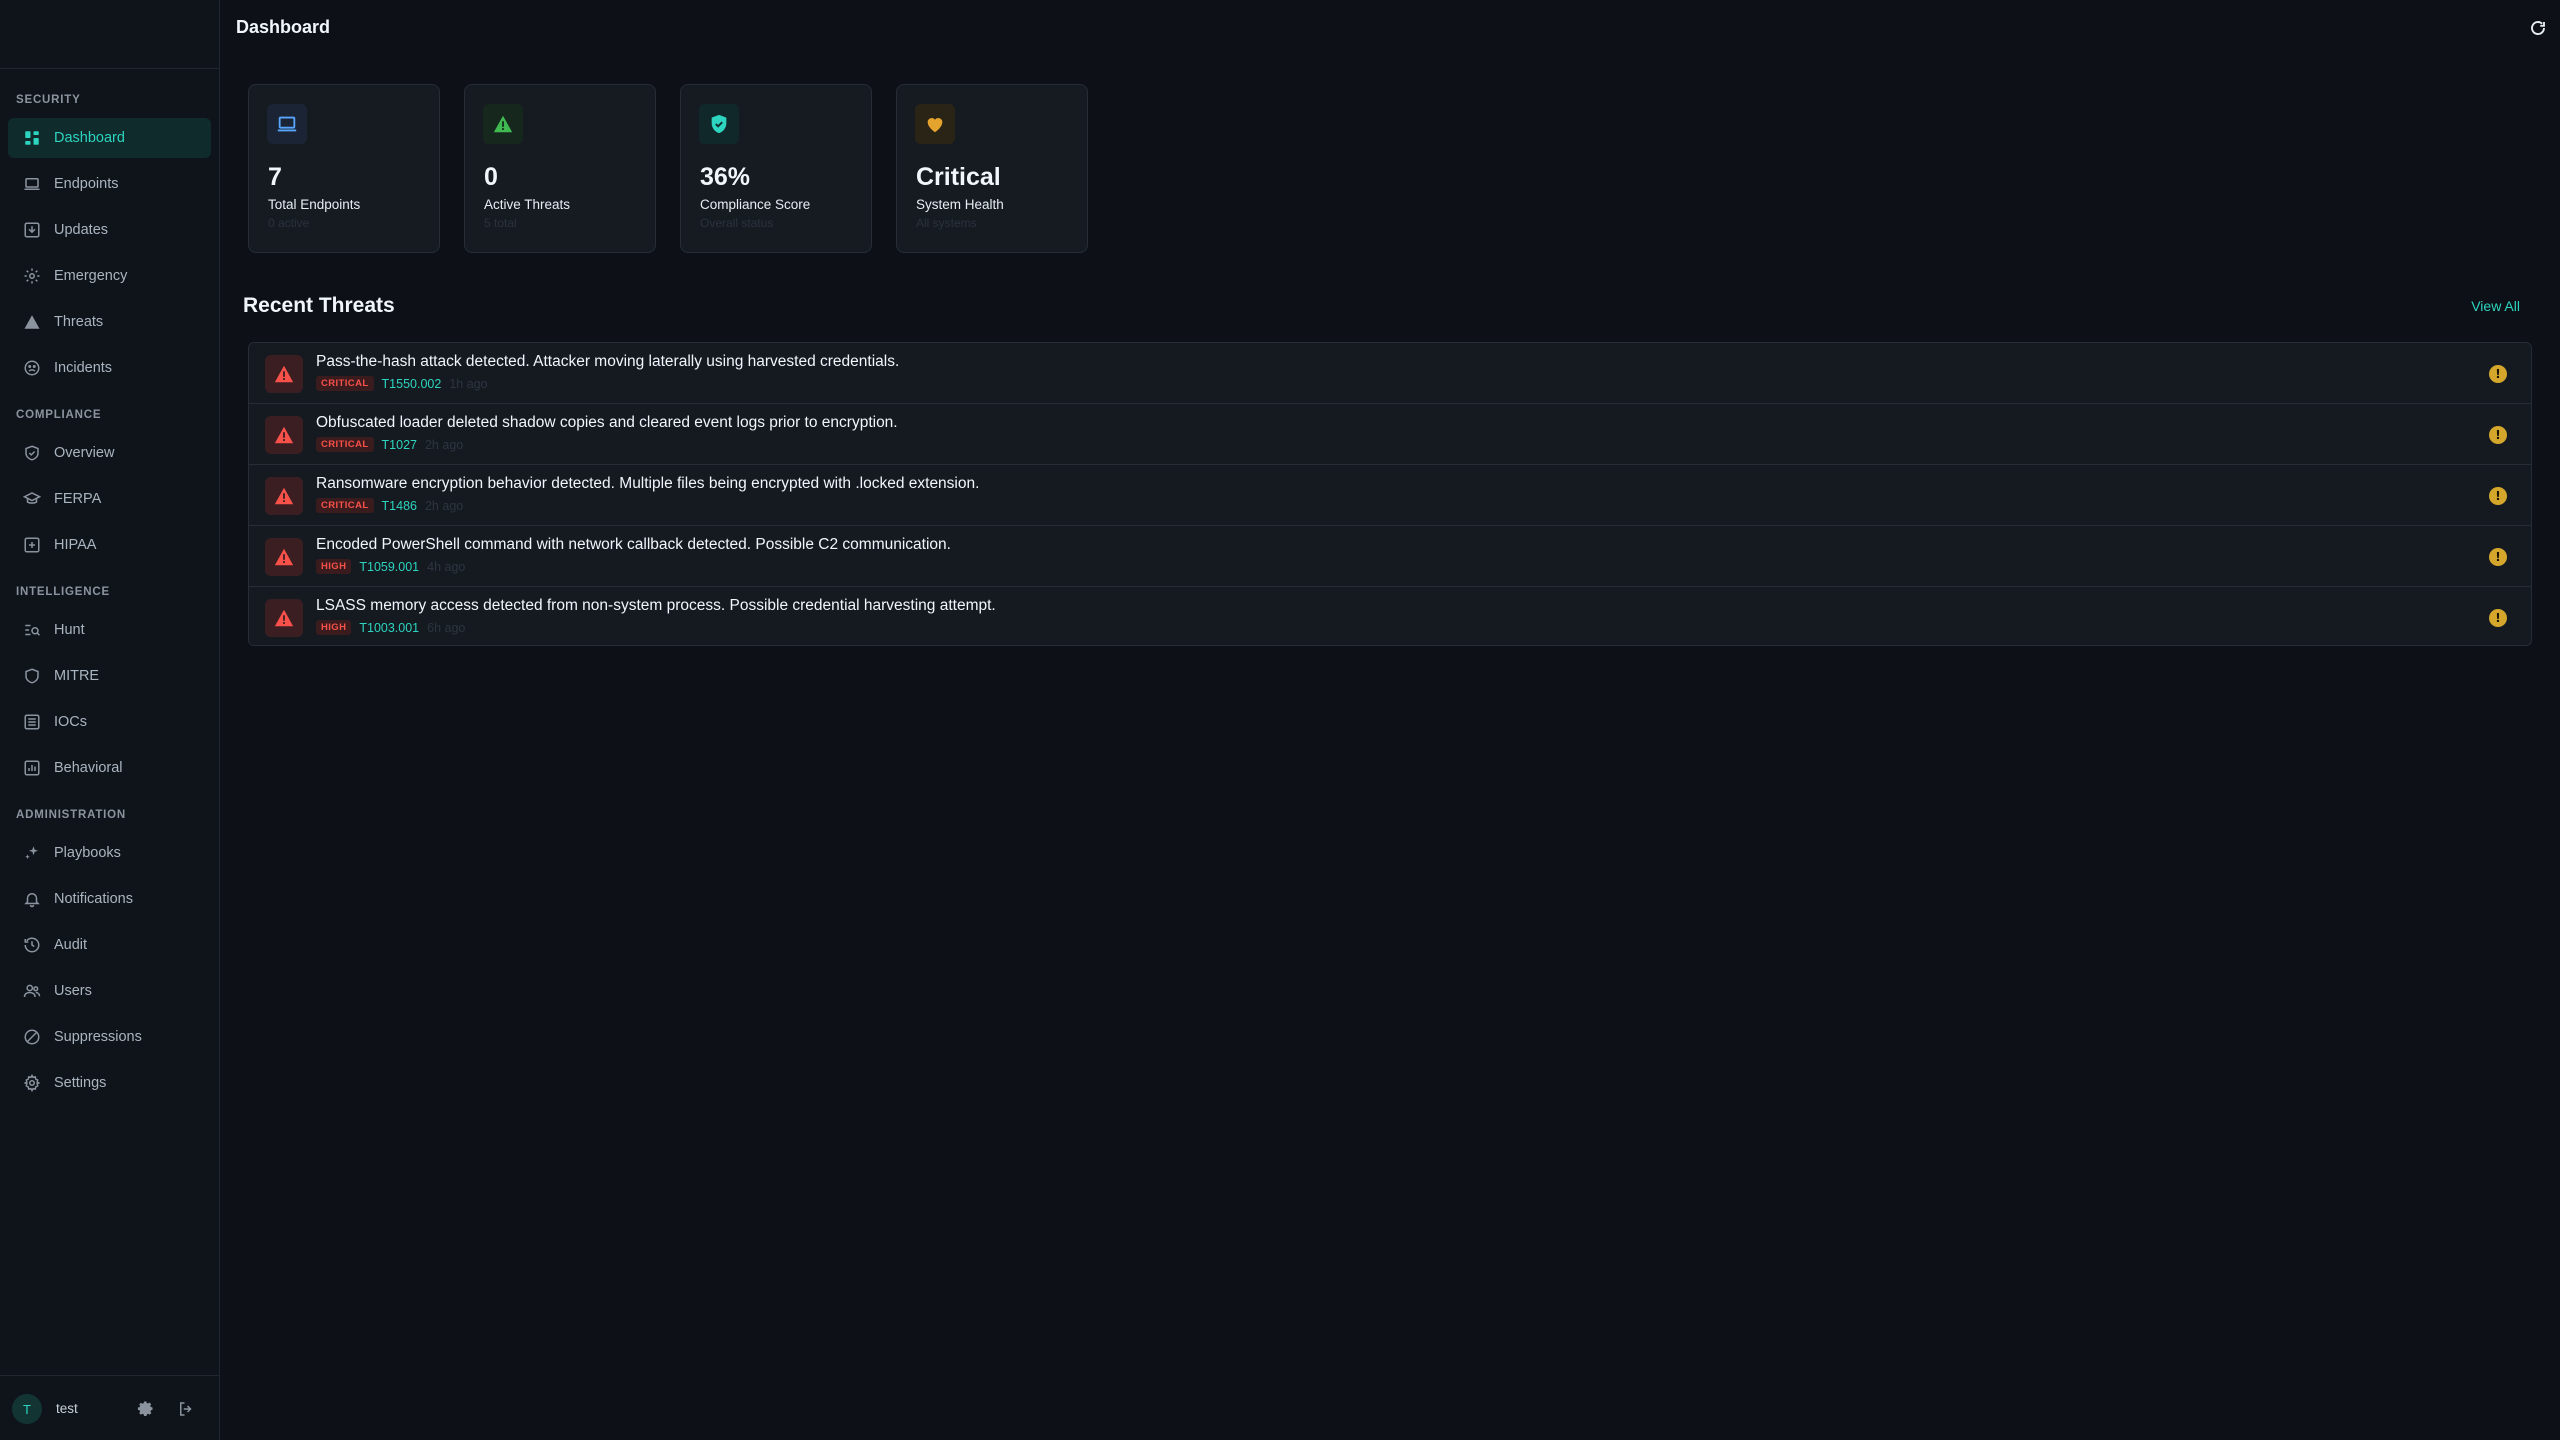 Image resolution: width=2560 pixels, height=1440 pixels. I want to click on sidebar-item-label: Suppressions, so click(98, 1037).